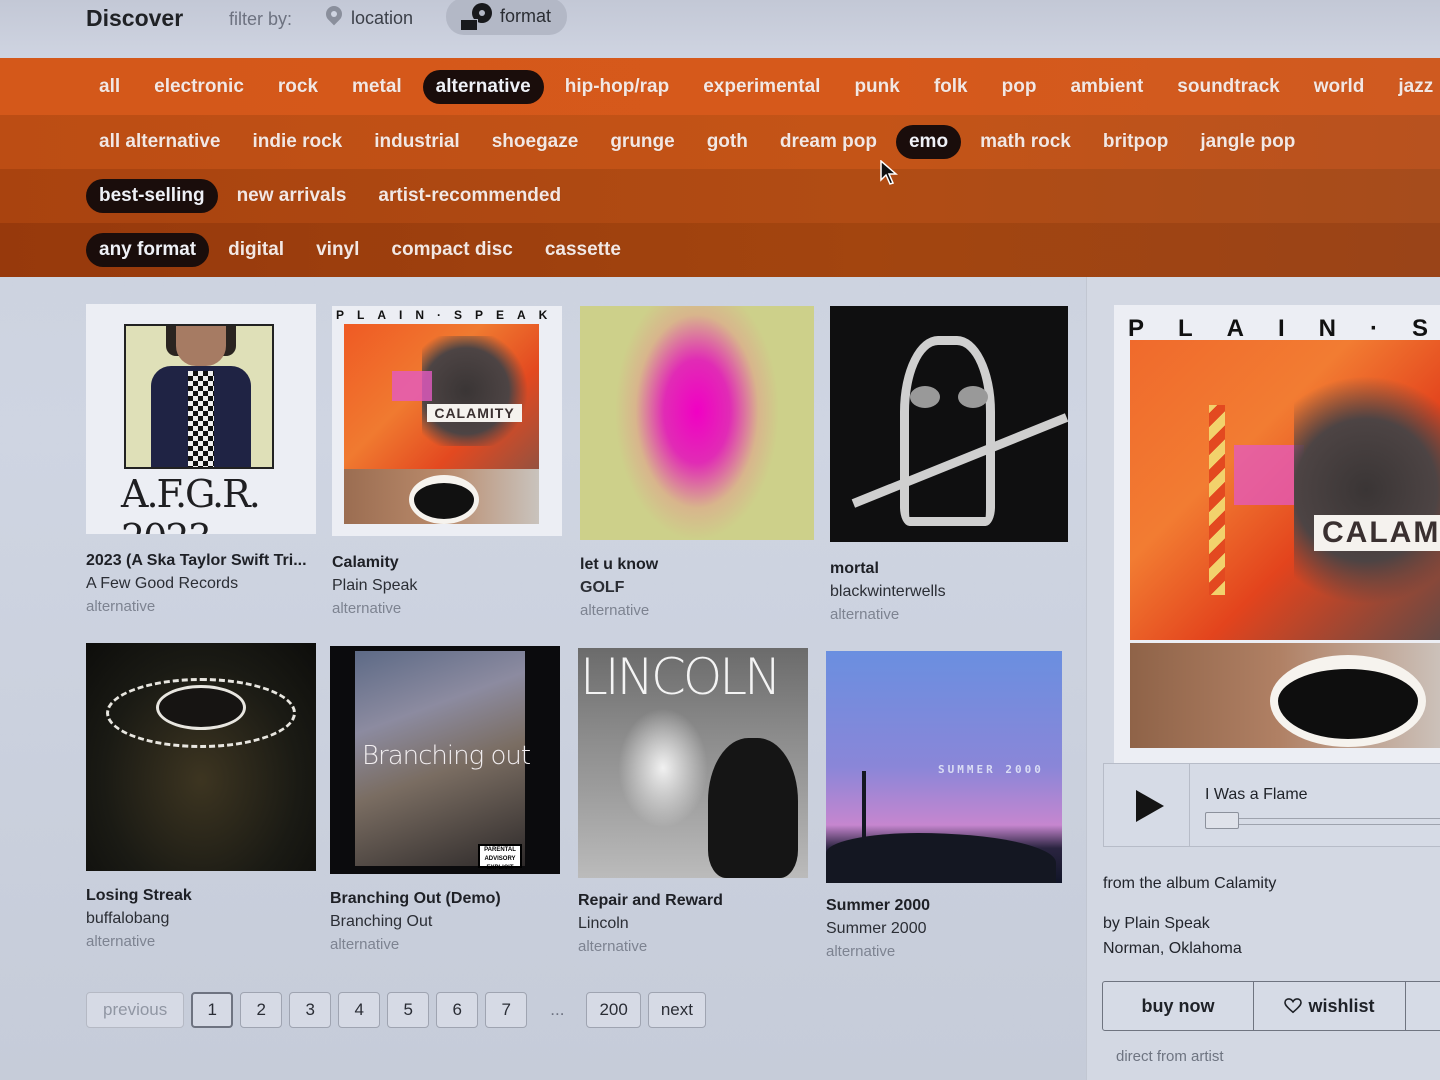 The height and width of the screenshot is (1080, 1440). I want to click on album-card: let u know GOLF alternative, so click(698, 462).